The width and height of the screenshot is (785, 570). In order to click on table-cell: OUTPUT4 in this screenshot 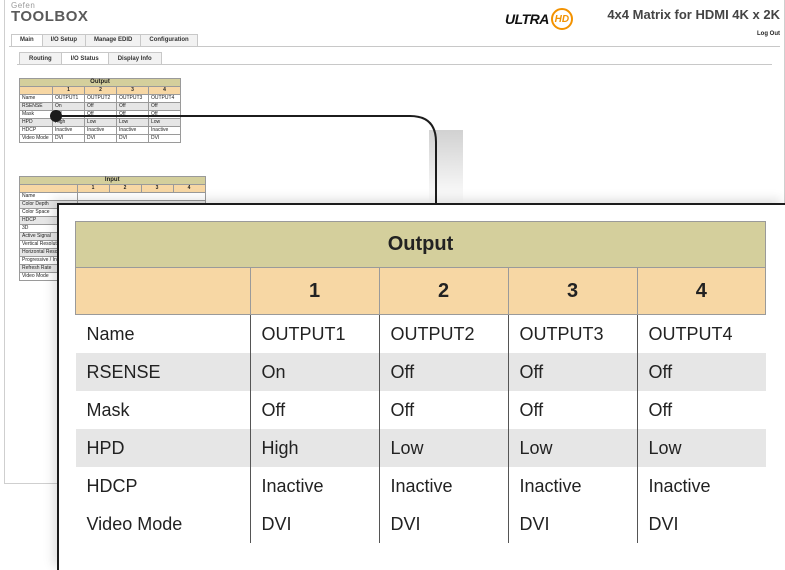, I will do `click(701, 333)`.